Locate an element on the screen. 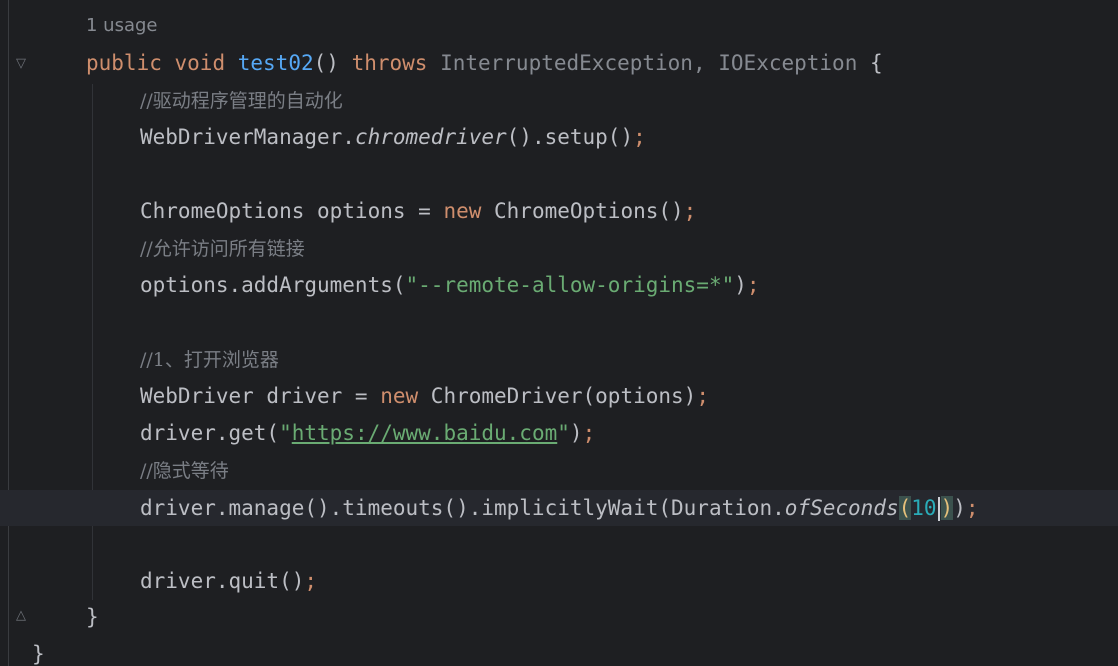 The image size is (1118, 666). string-literal: "--remote-allow-origins=*" is located at coordinates (570, 285).